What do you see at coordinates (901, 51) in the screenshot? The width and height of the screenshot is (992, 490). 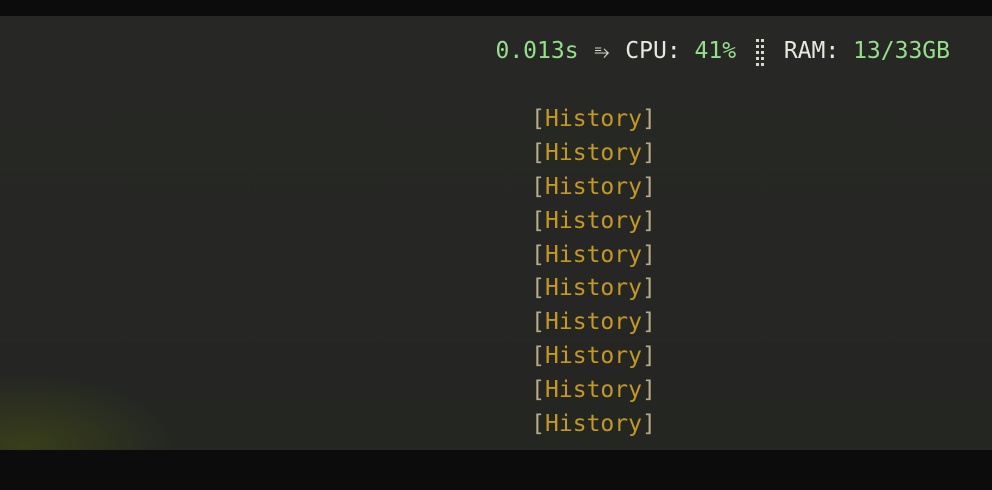 I see `ram-value: 13/33GB` at bounding box center [901, 51].